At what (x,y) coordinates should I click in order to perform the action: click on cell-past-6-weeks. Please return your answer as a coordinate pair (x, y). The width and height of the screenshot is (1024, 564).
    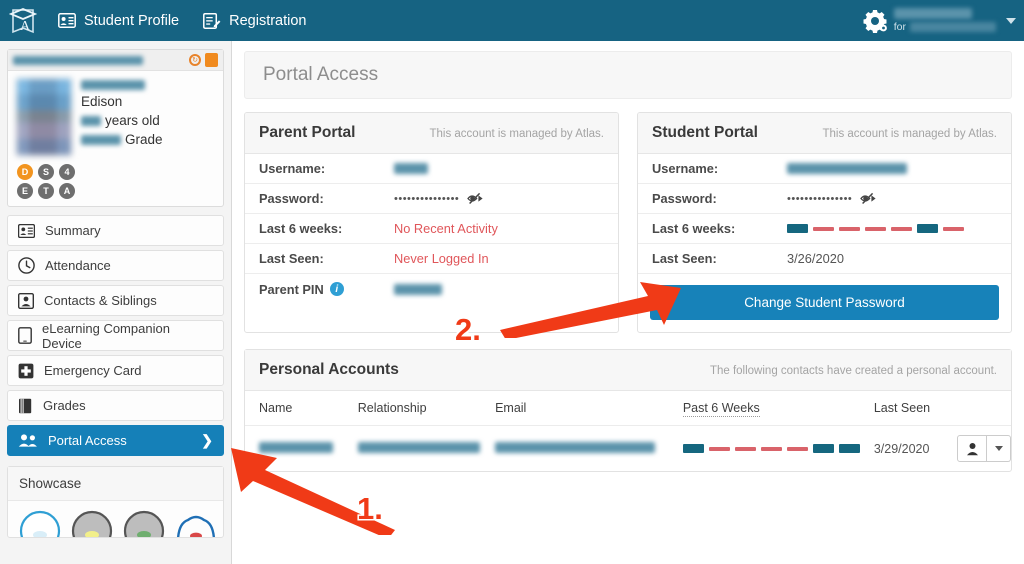
    Looking at the image, I should click on (764, 449).